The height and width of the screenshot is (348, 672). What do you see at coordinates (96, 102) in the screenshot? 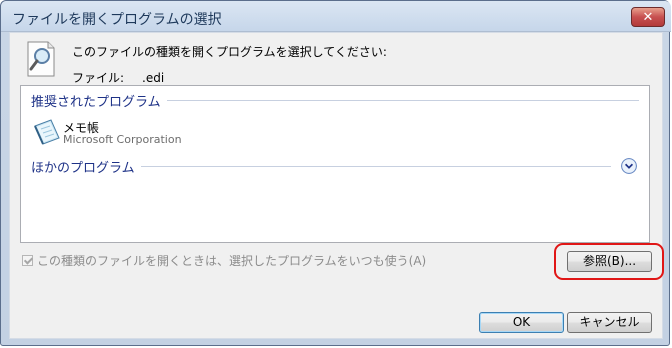
I see `recommended-programs-label: 推奨されたプログラム` at bounding box center [96, 102].